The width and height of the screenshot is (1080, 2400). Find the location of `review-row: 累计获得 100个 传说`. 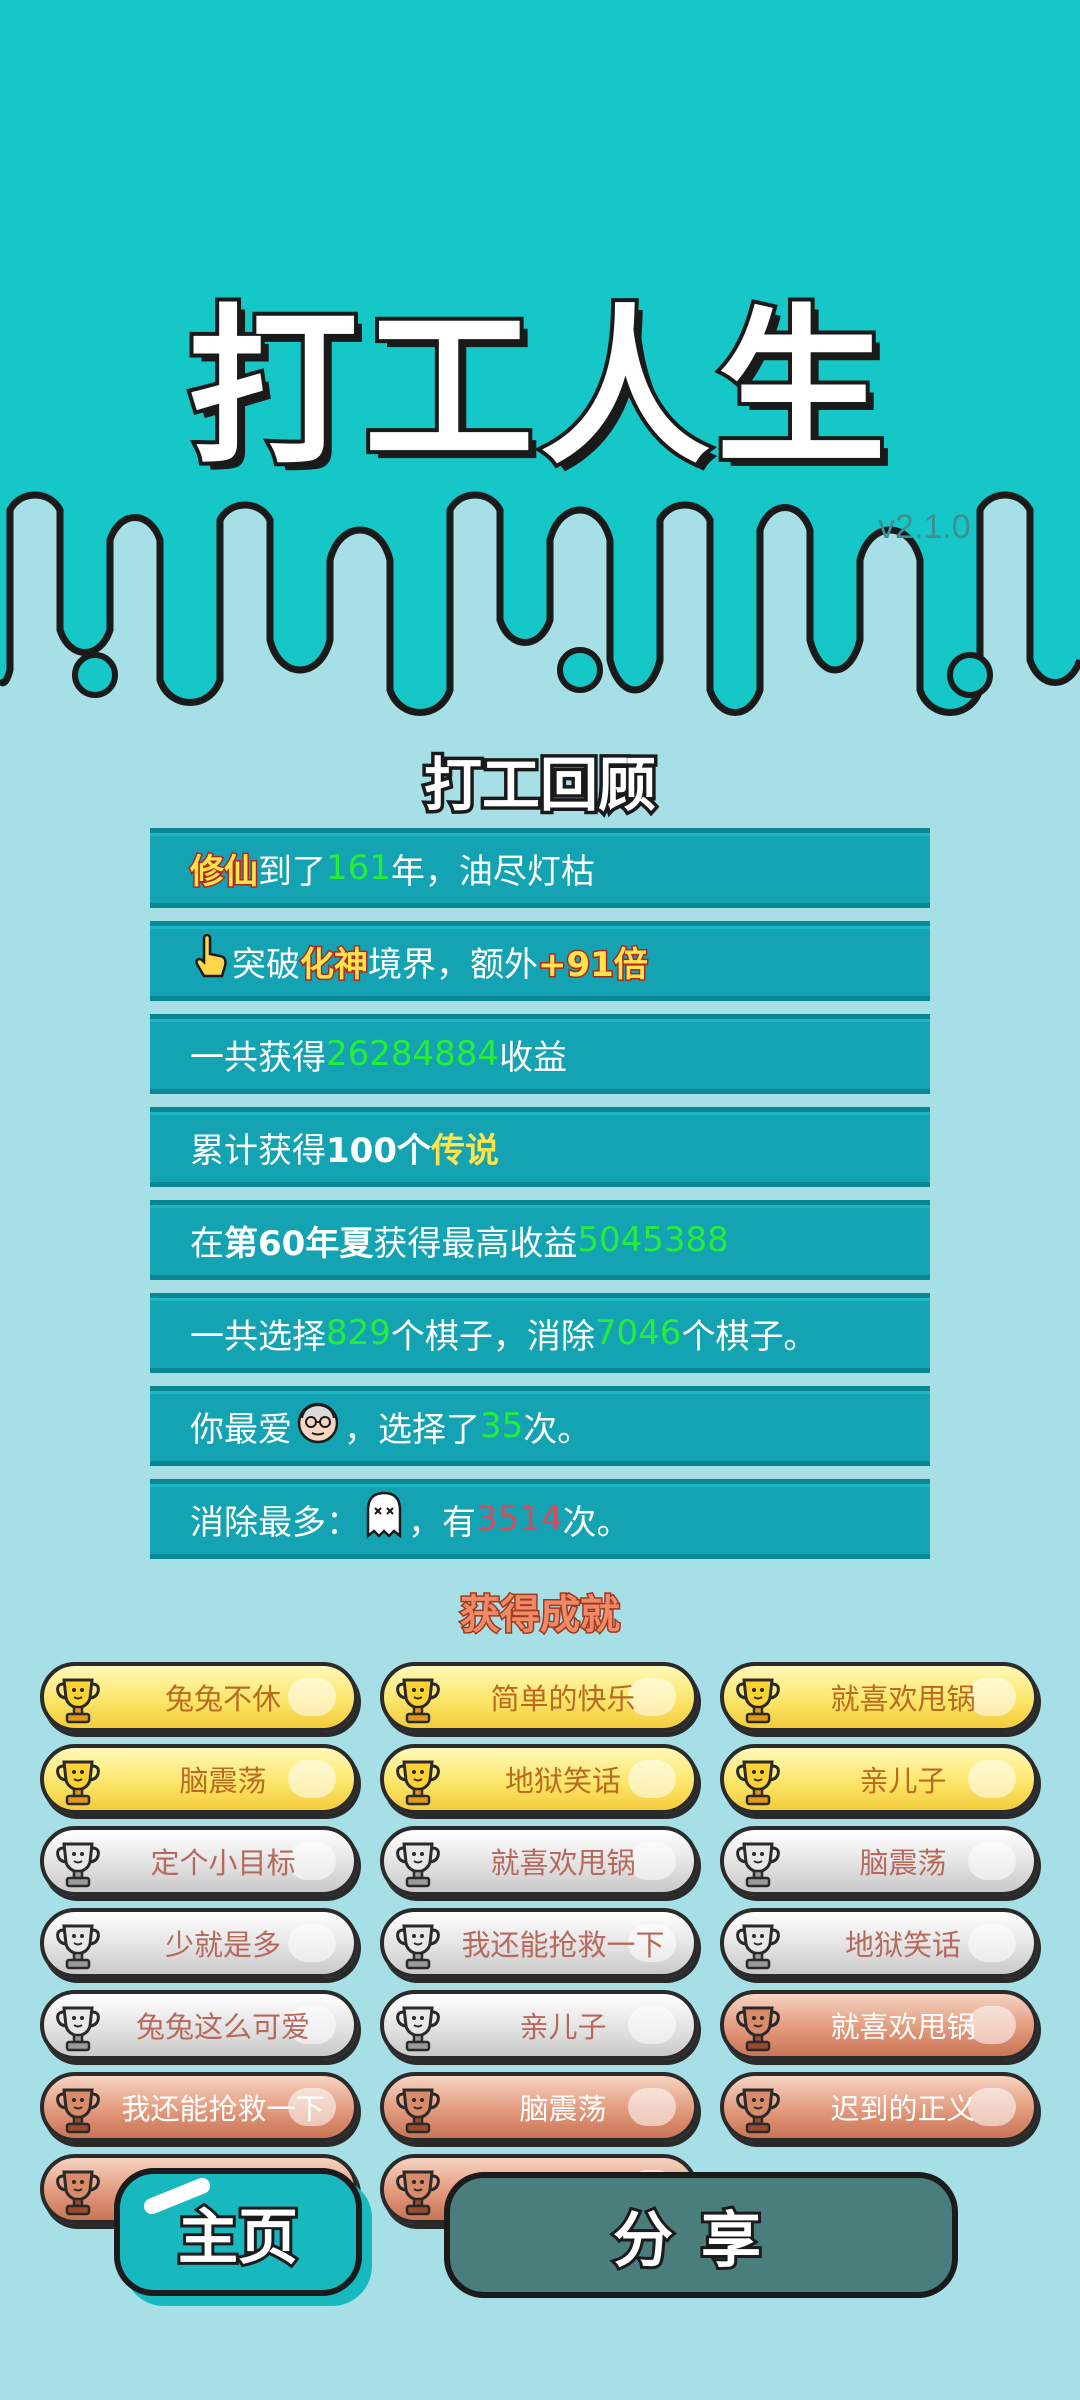

review-row: 累计获得 100个 传说 is located at coordinates (540, 1147).